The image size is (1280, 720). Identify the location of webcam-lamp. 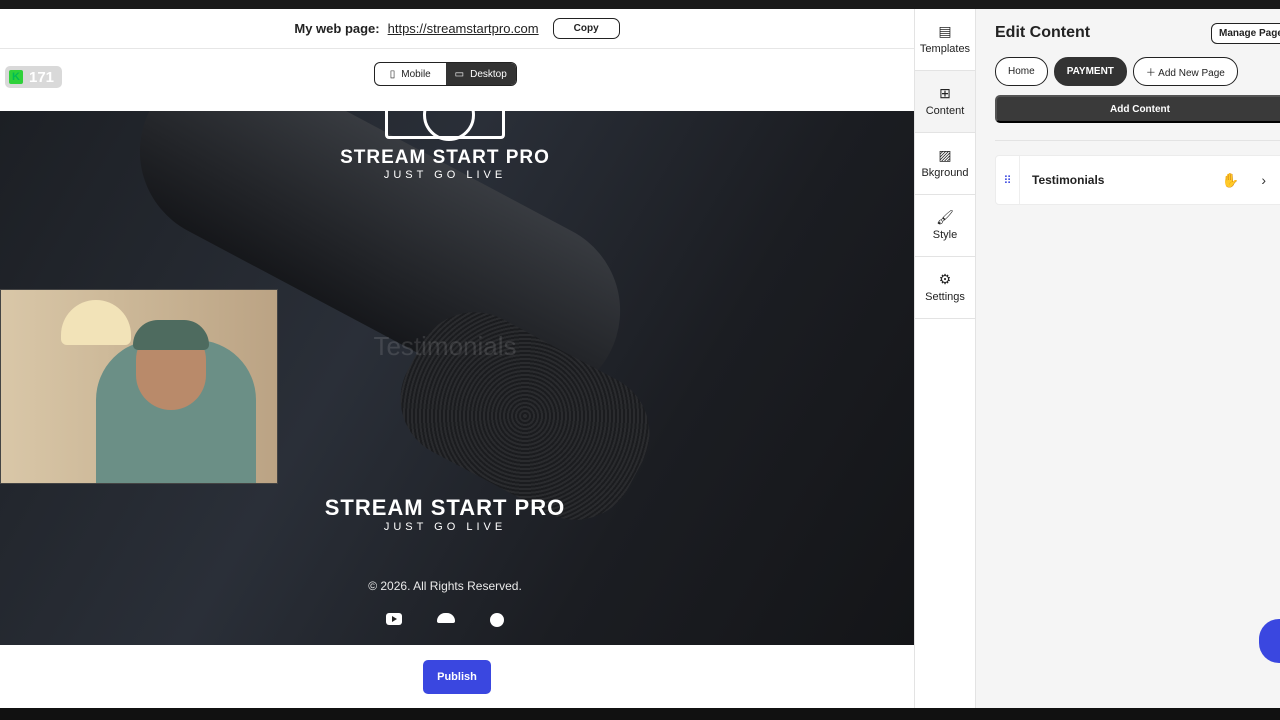
(96, 322).